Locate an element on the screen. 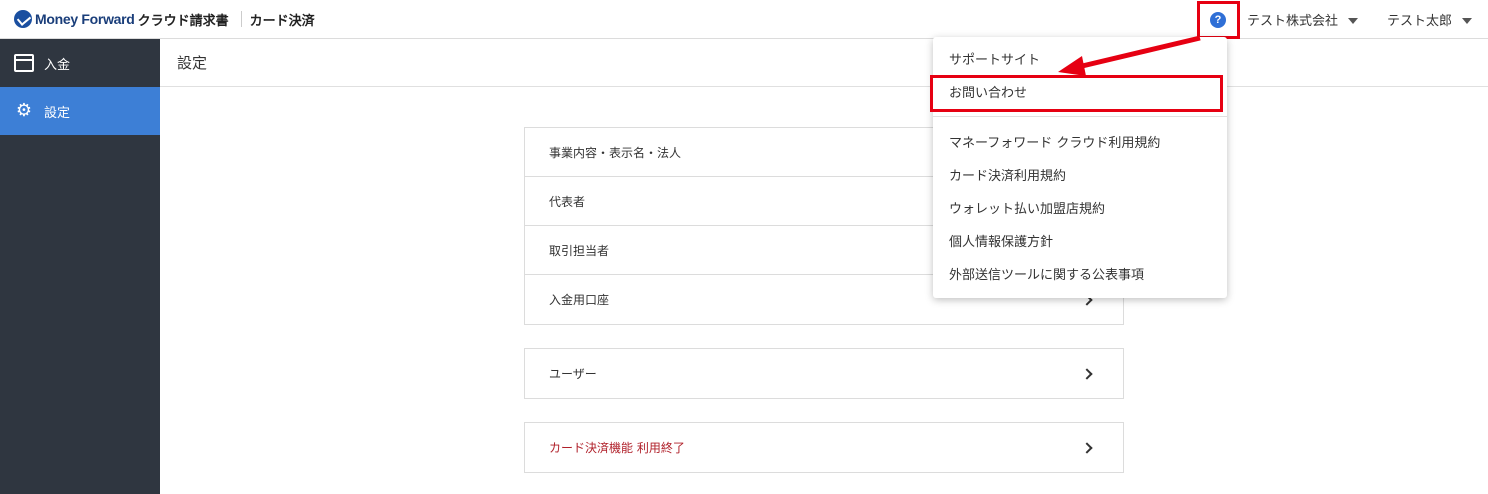 The height and width of the screenshot is (494, 1488). product-name: クラウド請求書 is located at coordinates (183, 21).